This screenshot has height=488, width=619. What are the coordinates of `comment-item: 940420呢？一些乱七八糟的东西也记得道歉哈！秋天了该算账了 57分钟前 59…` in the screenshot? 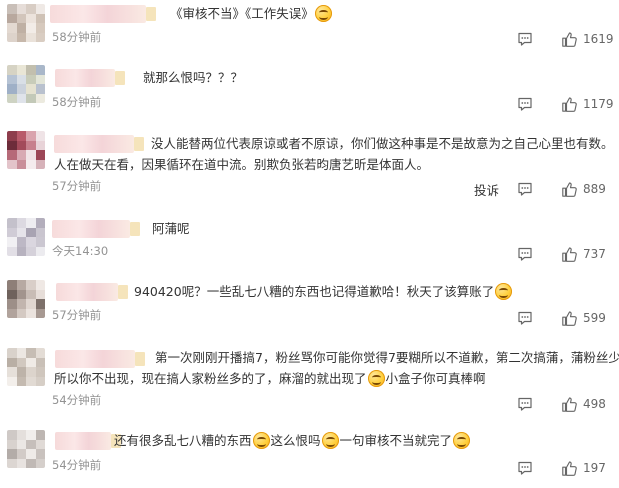 It's located at (309, 305).